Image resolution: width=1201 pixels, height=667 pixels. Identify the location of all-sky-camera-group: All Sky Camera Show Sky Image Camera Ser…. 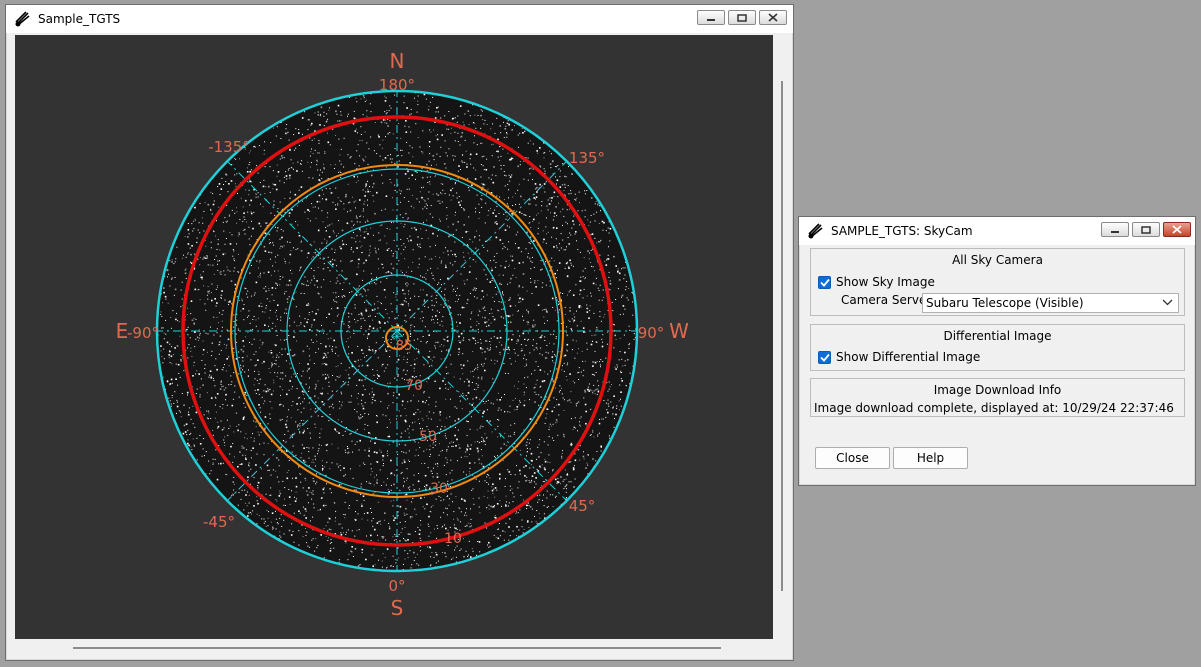
(997, 282).